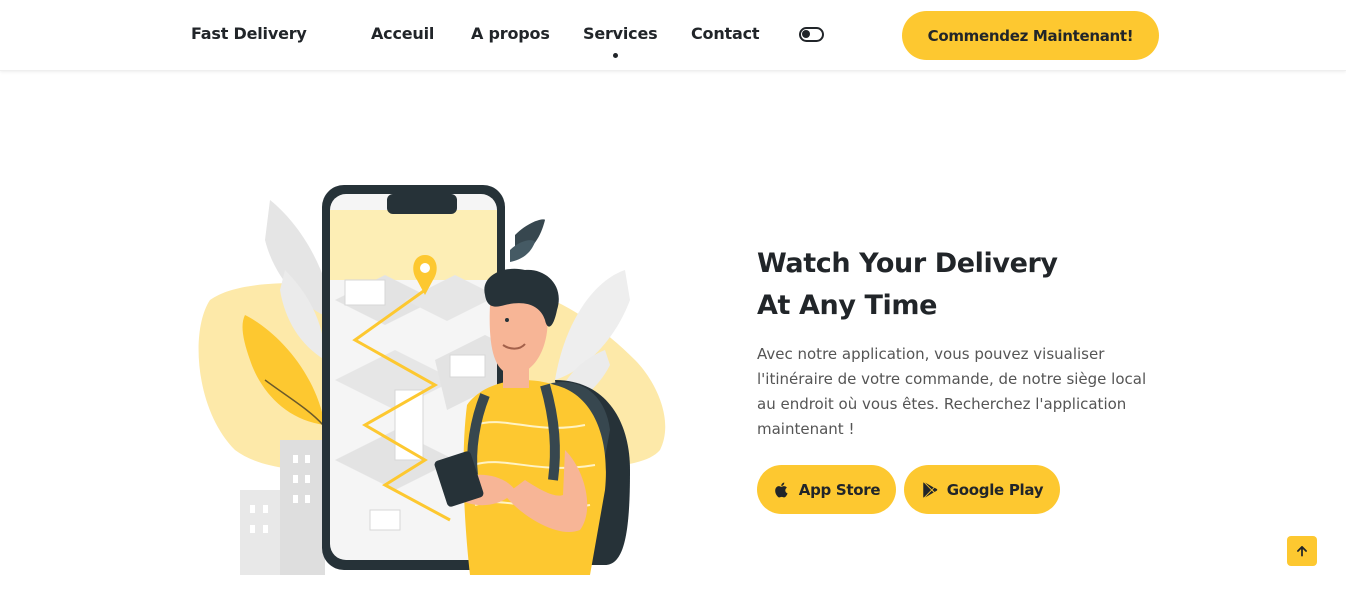 Image resolution: width=1346 pixels, height=614 pixels. I want to click on app-store-button: App Store, so click(826, 489).